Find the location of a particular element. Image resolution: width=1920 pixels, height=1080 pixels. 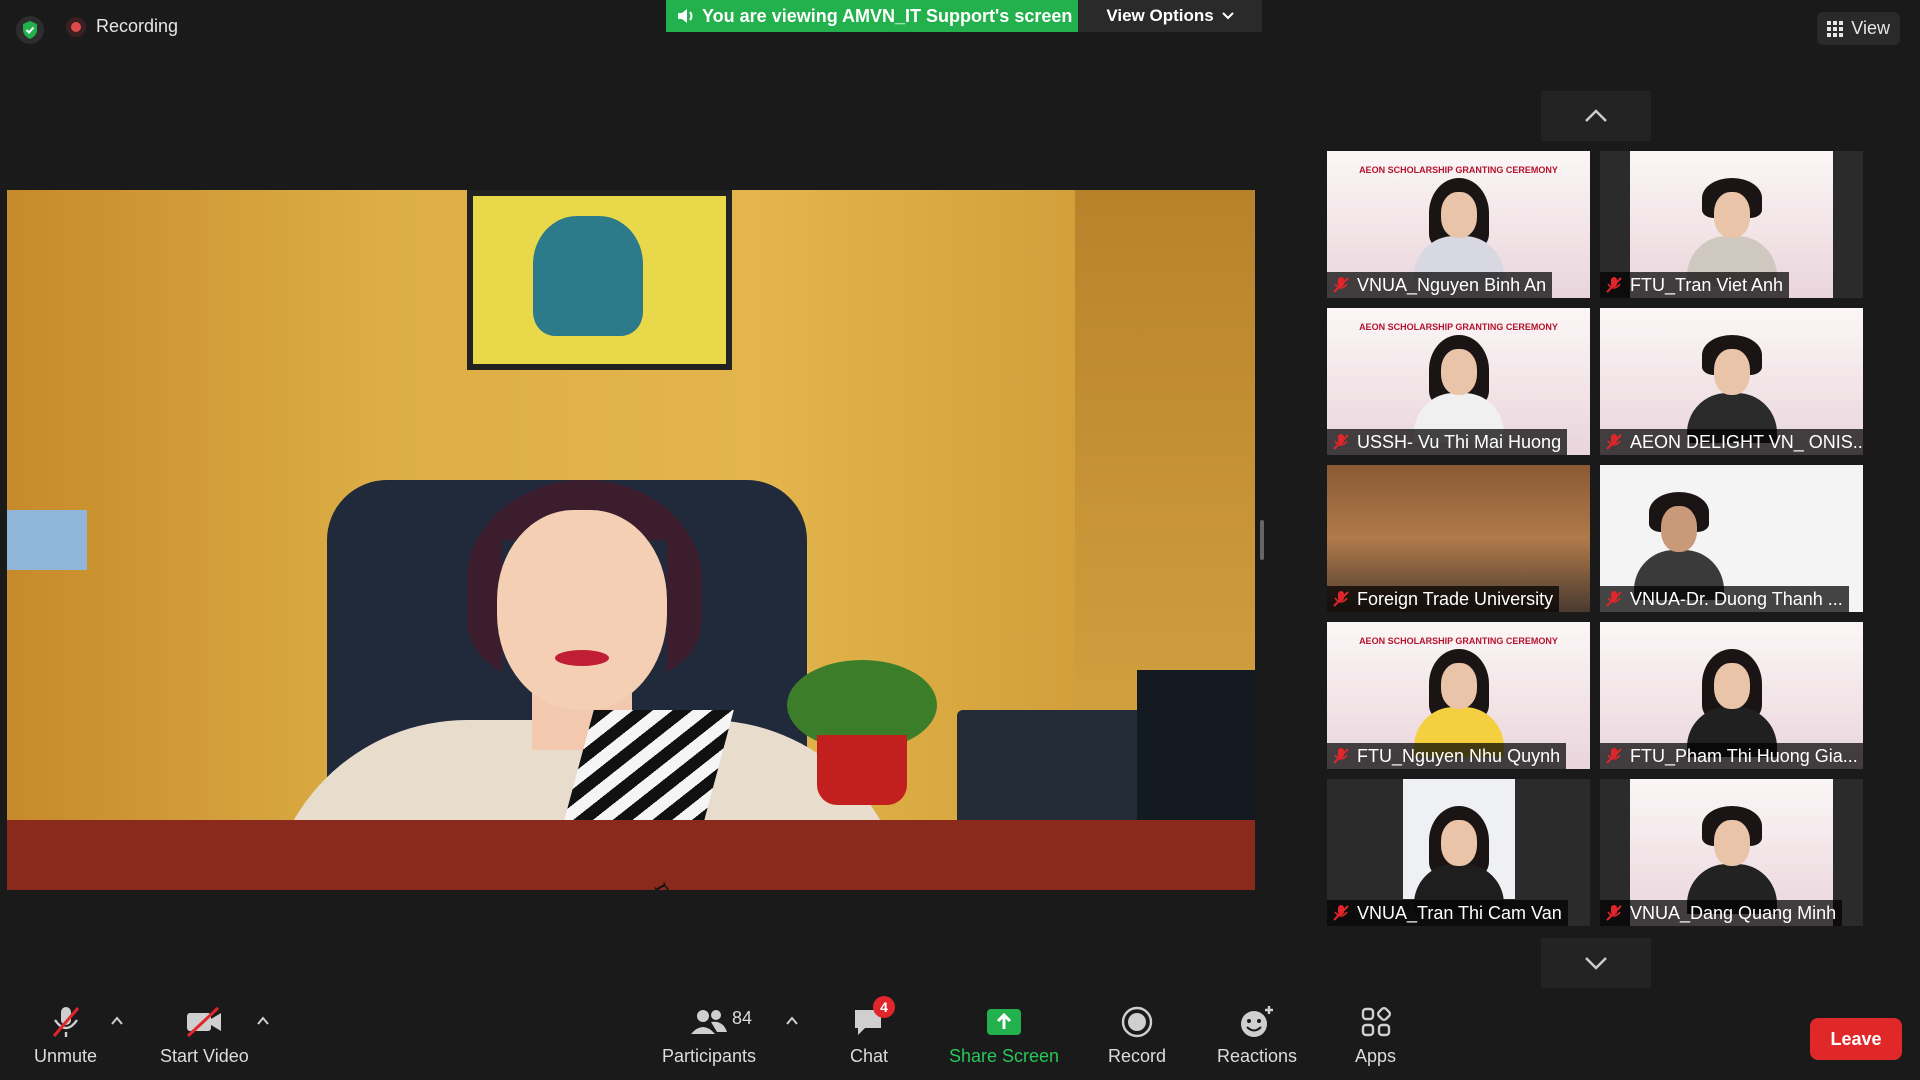

gallery-page-up-button is located at coordinates (1596, 116).